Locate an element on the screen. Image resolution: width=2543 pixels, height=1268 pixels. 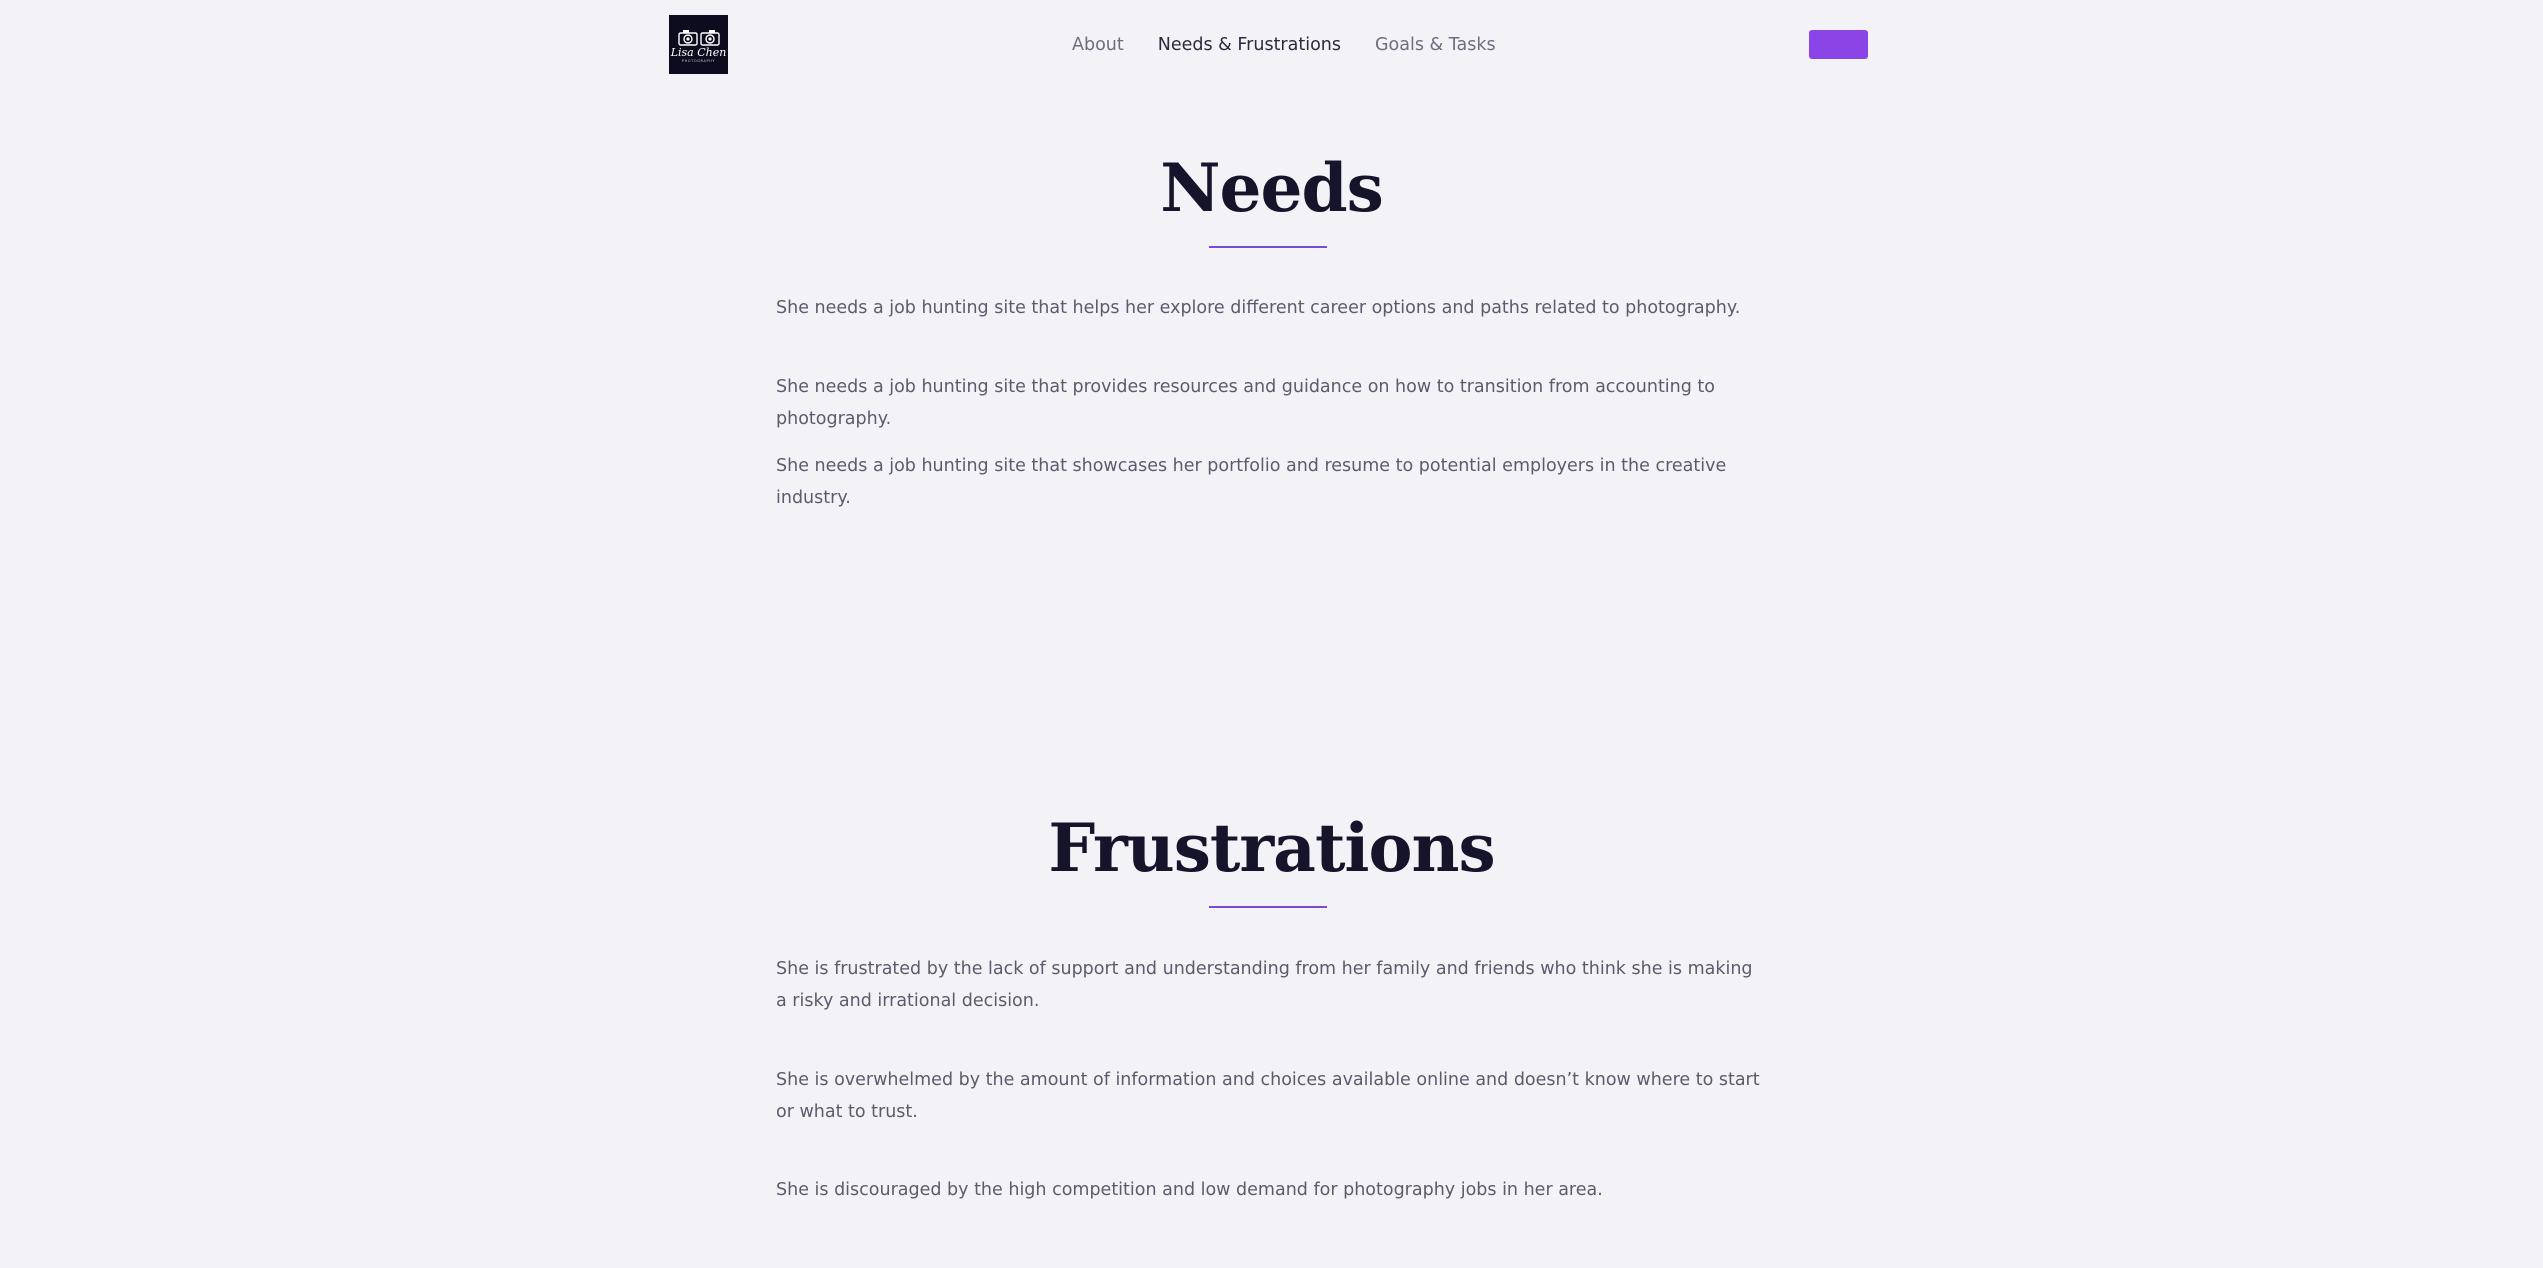
cta-button is located at coordinates (1838, 44).